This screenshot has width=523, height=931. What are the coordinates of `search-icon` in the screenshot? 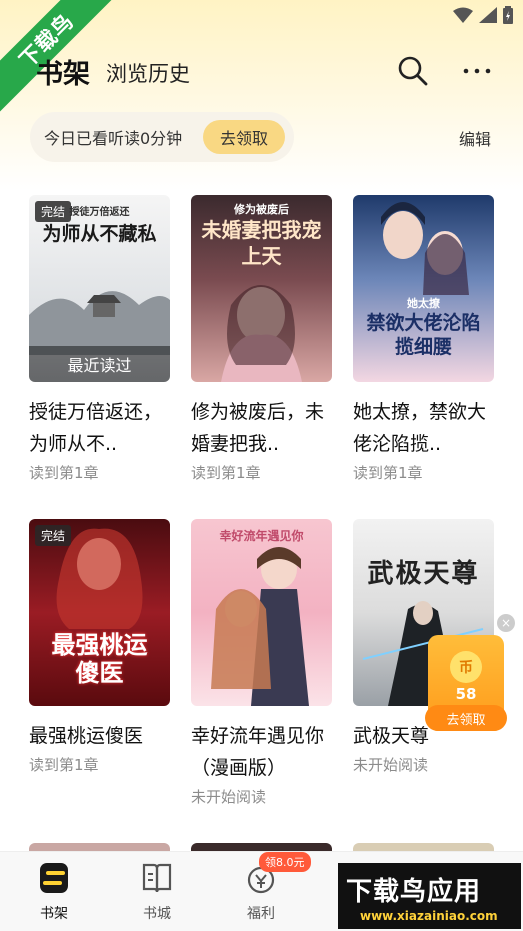 It's located at (413, 71).